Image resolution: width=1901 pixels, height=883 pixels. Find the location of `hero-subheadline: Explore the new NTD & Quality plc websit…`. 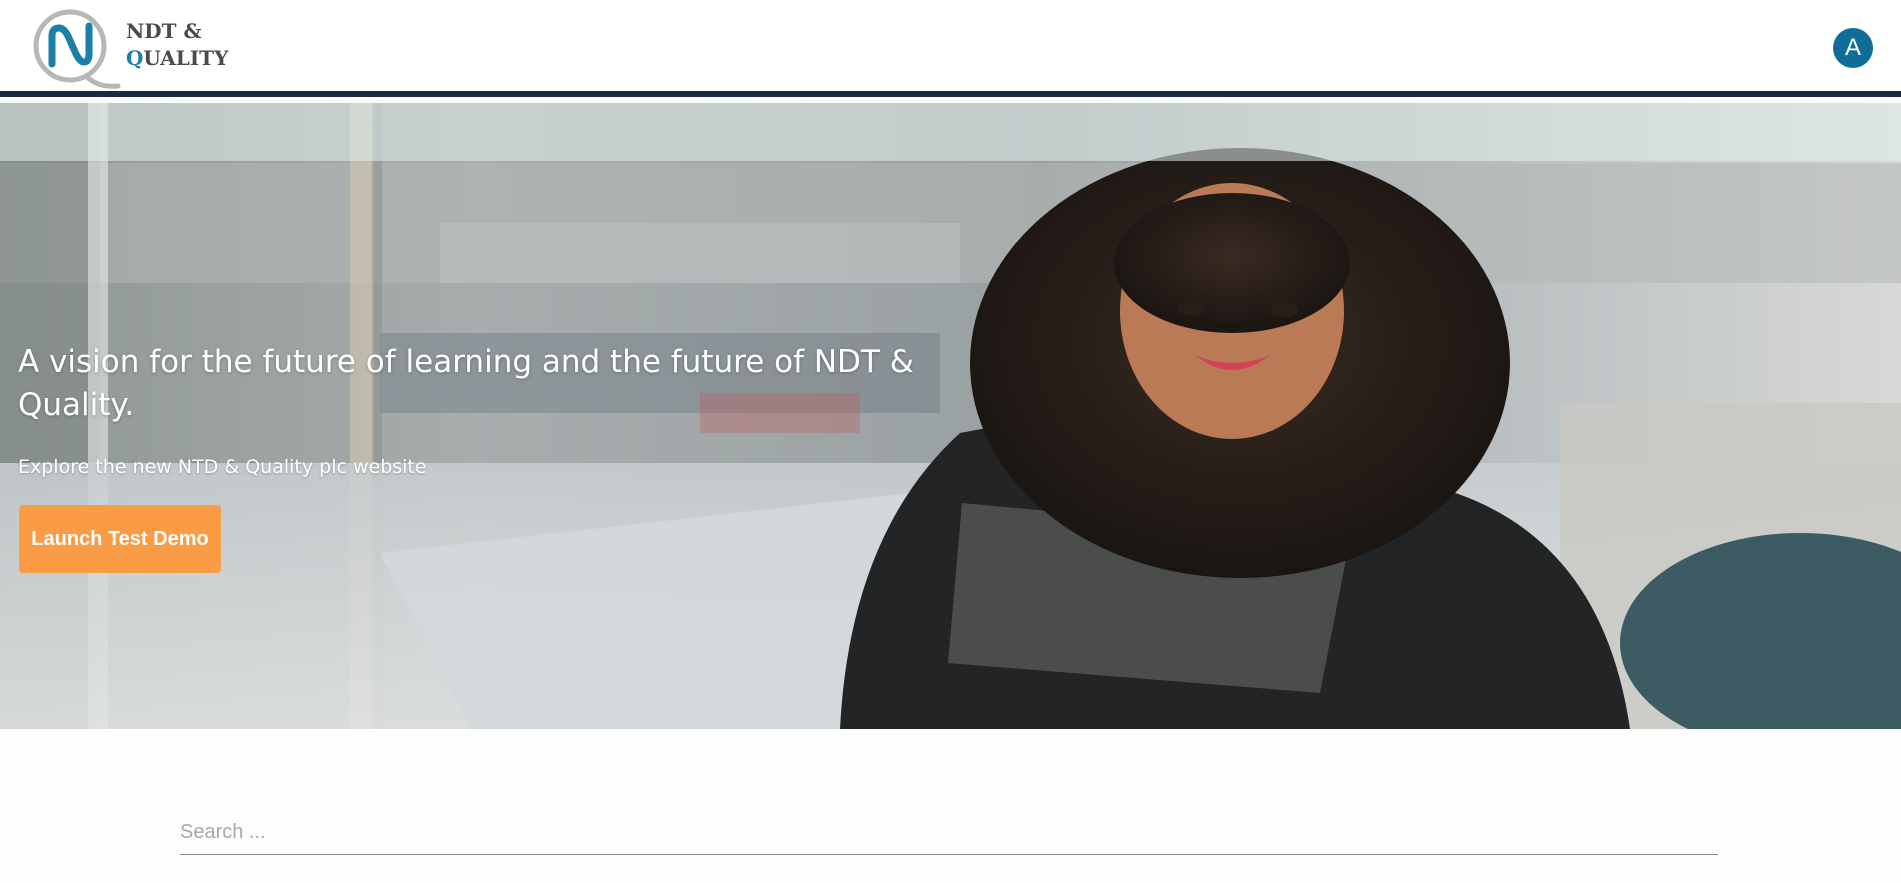

hero-subheadline: Explore the new NTD & Quality plc websit… is located at coordinates (222, 467).